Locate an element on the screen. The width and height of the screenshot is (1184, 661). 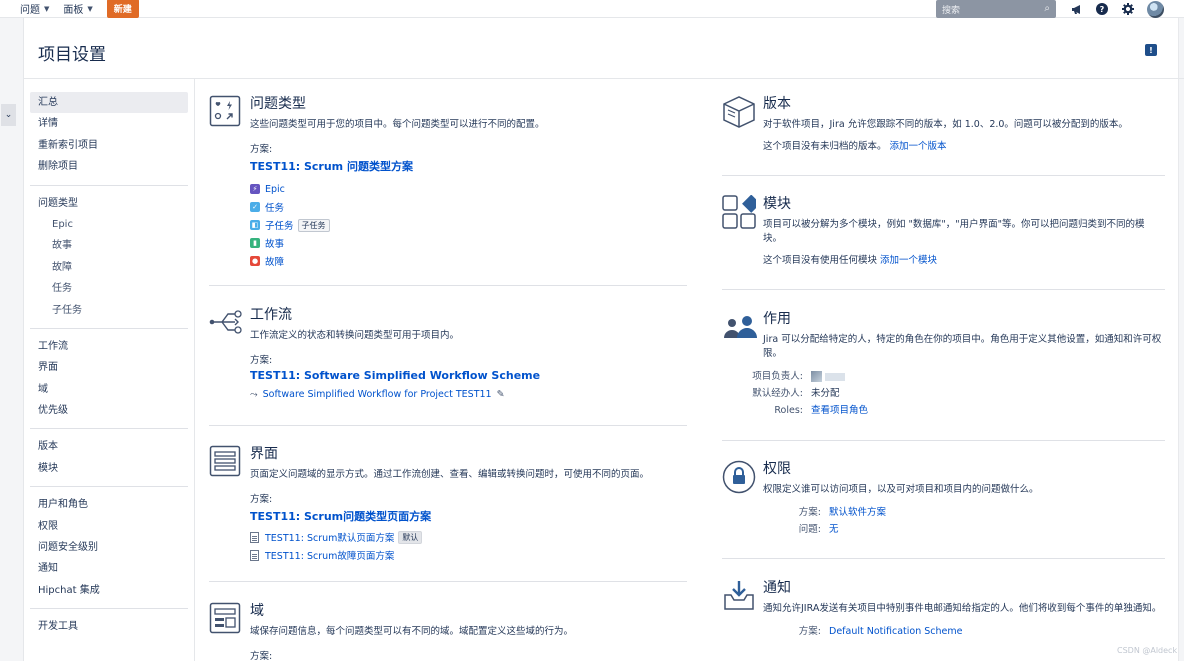
sidebar-item: 模块 is located at coordinates (109, 468).